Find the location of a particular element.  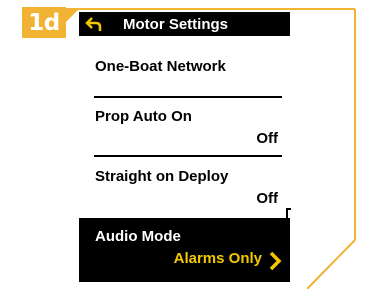

menu-item-value: Alarms Only is located at coordinates (217, 258).